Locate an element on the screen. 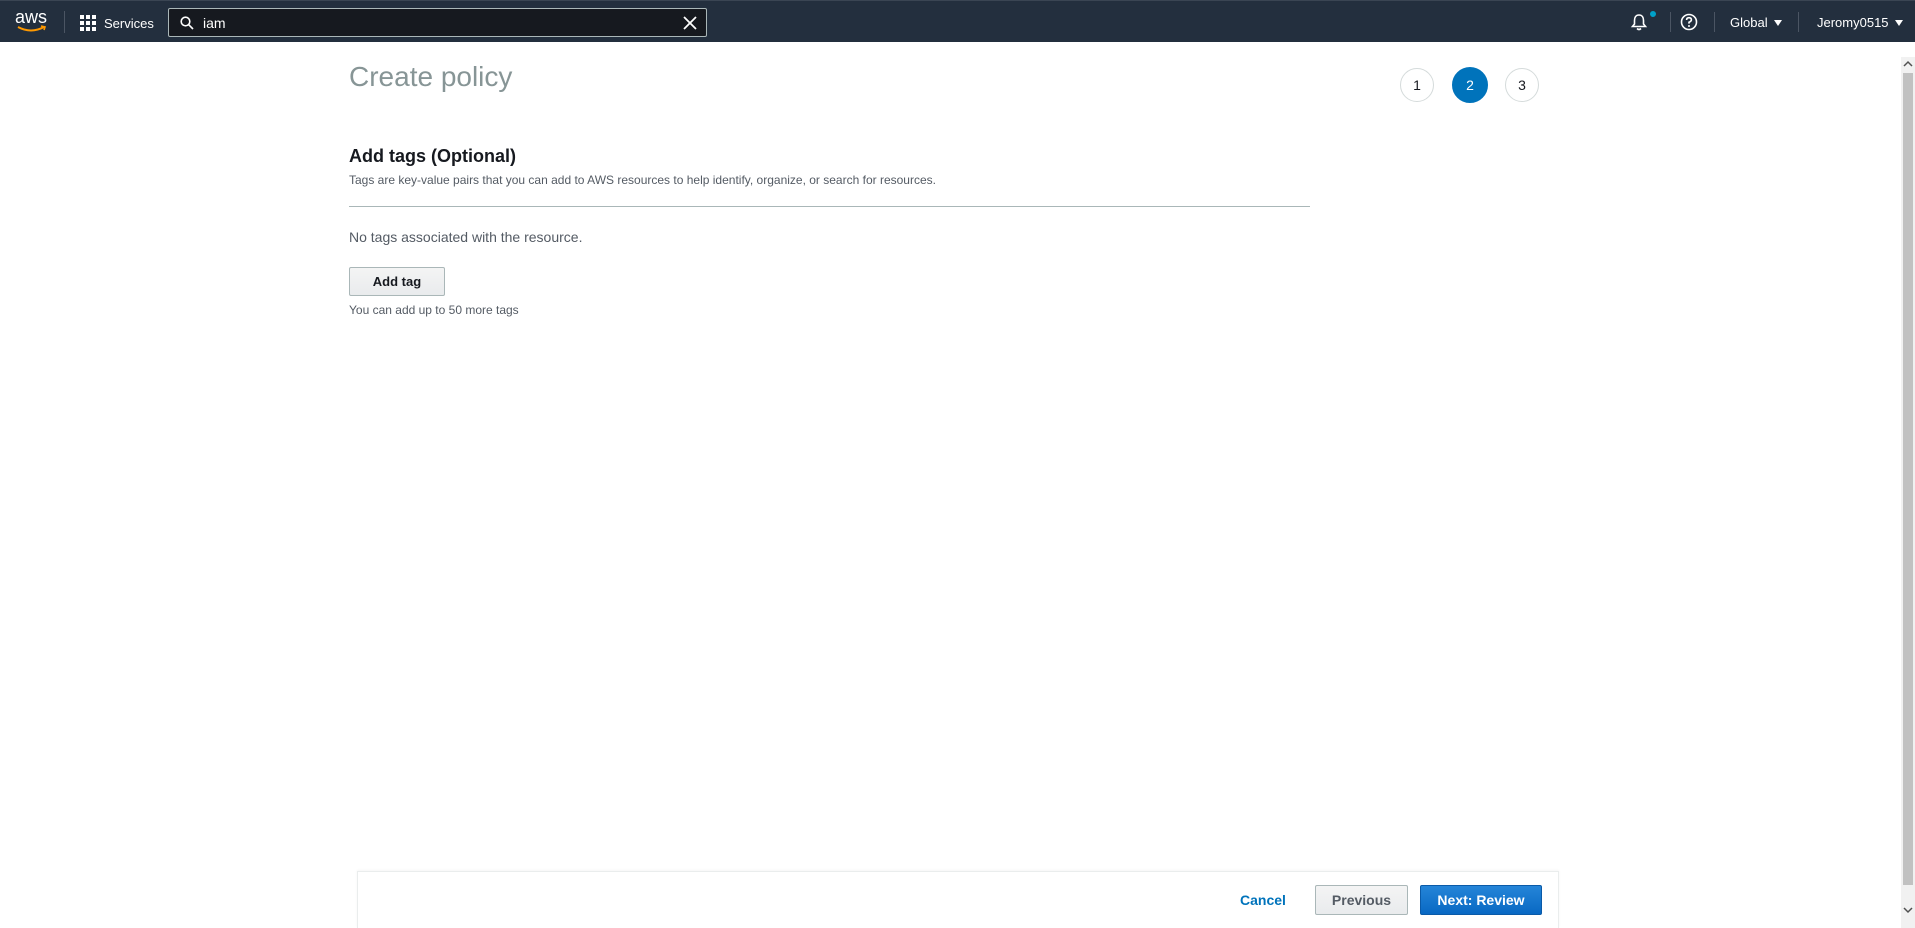  page-title: Create policy is located at coordinates (431, 76).